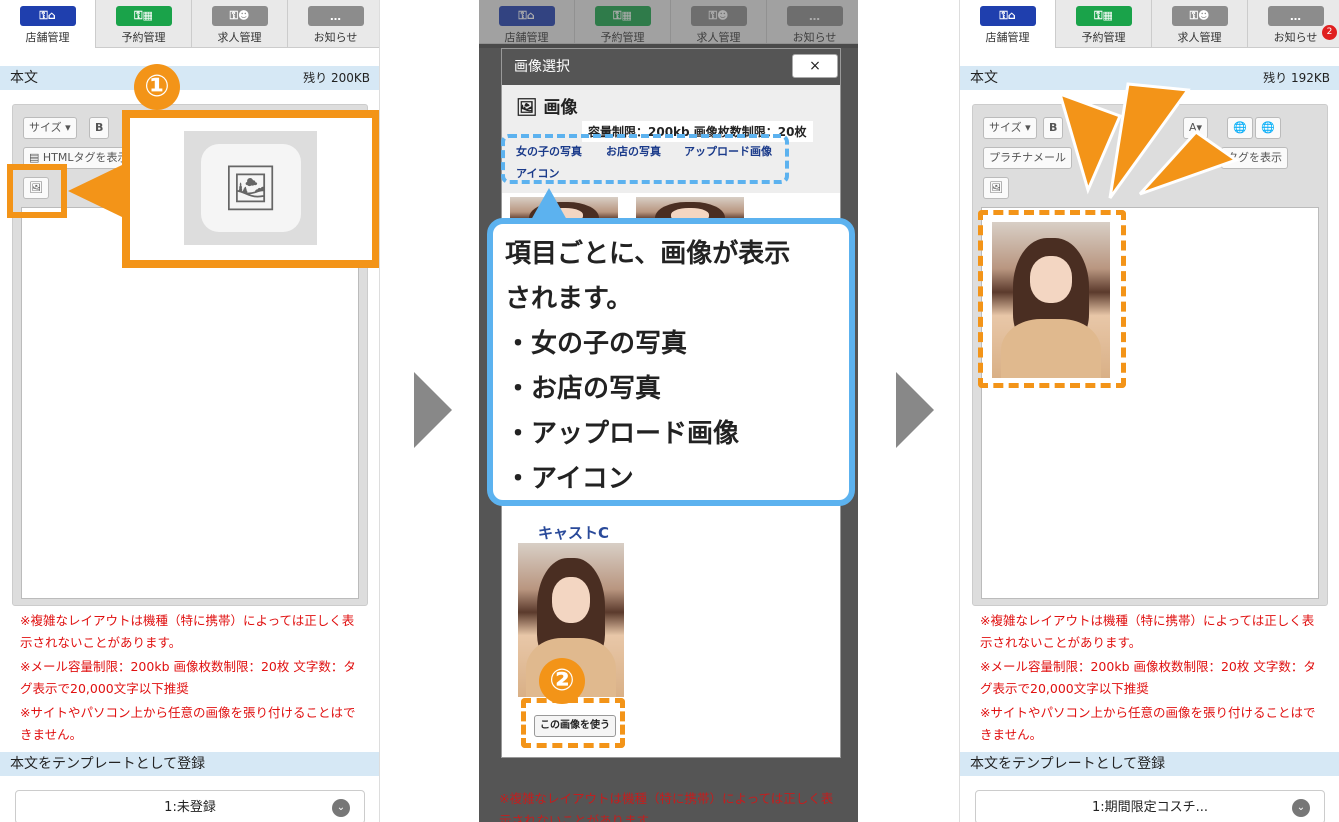 Image resolution: width=1339 pixels, height=822 pixels. I want to click on callout-pointer, so click(549, 204).